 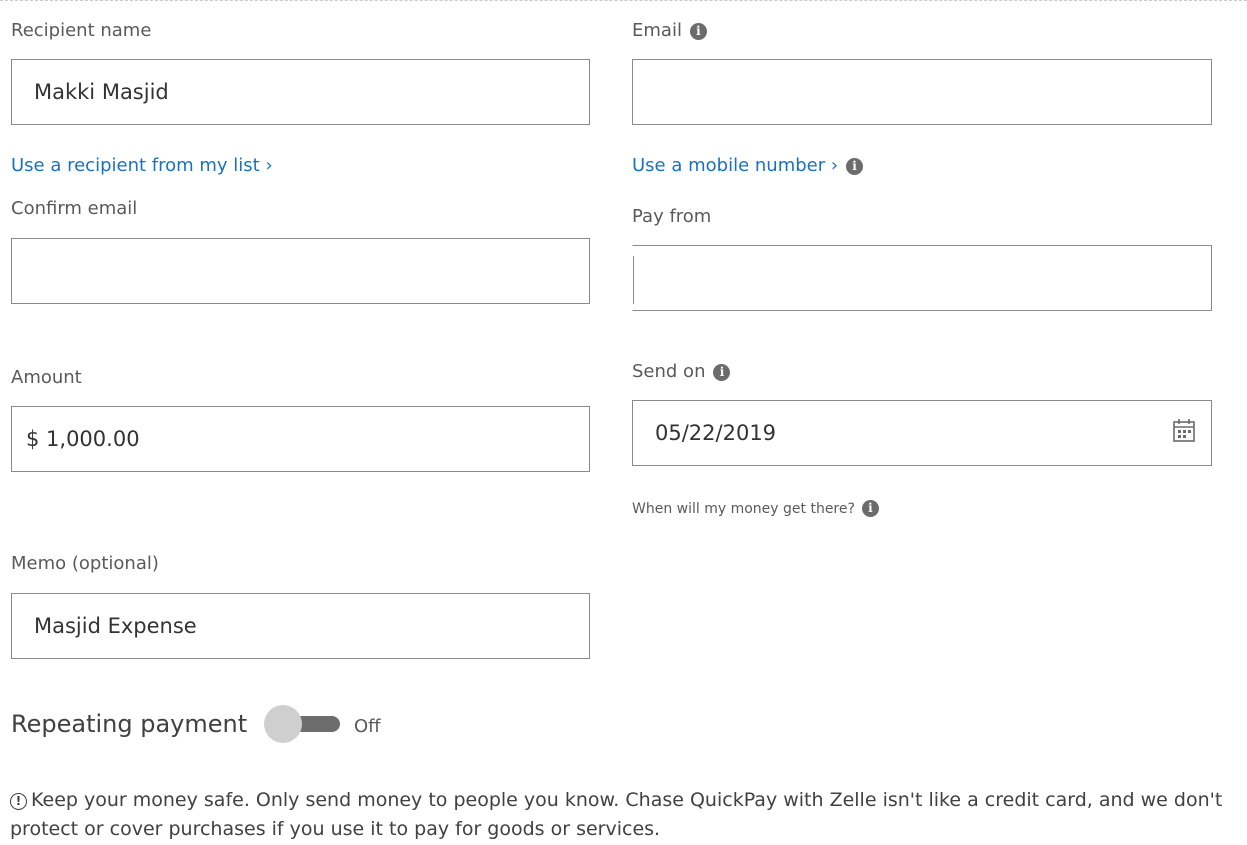 I want to click on confirm-email-input, so click(x=300, y=271).